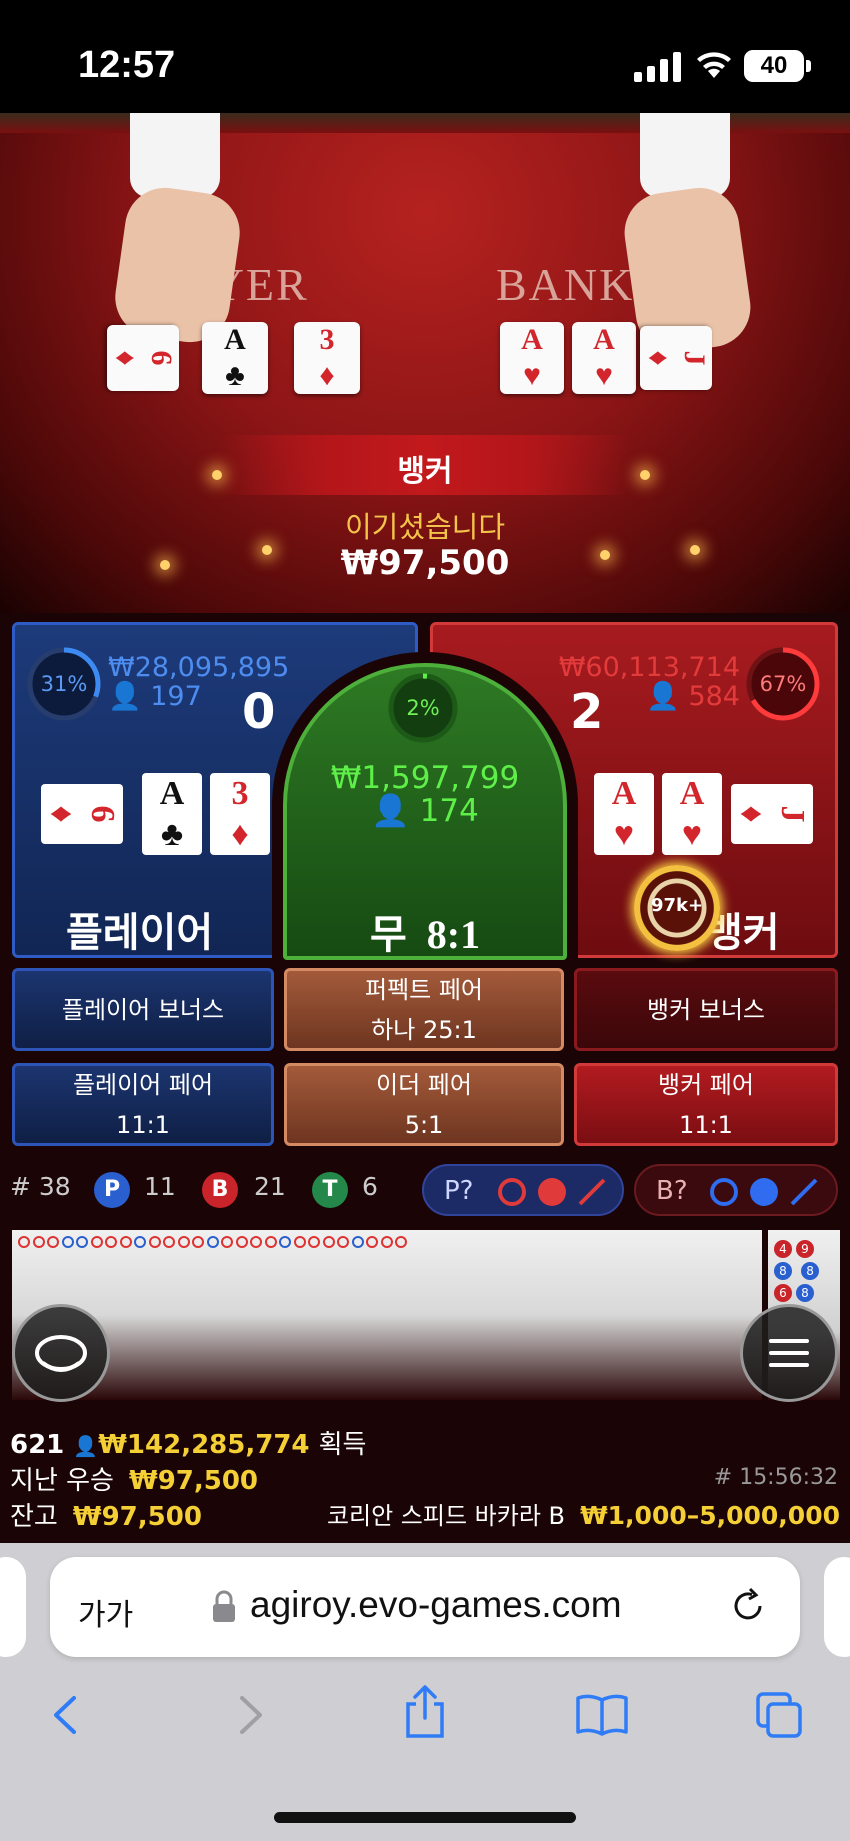  What do you see at coordinates (808, 66) in the screenshot?
I see `battery-tip` at bounding box center [808, 66].